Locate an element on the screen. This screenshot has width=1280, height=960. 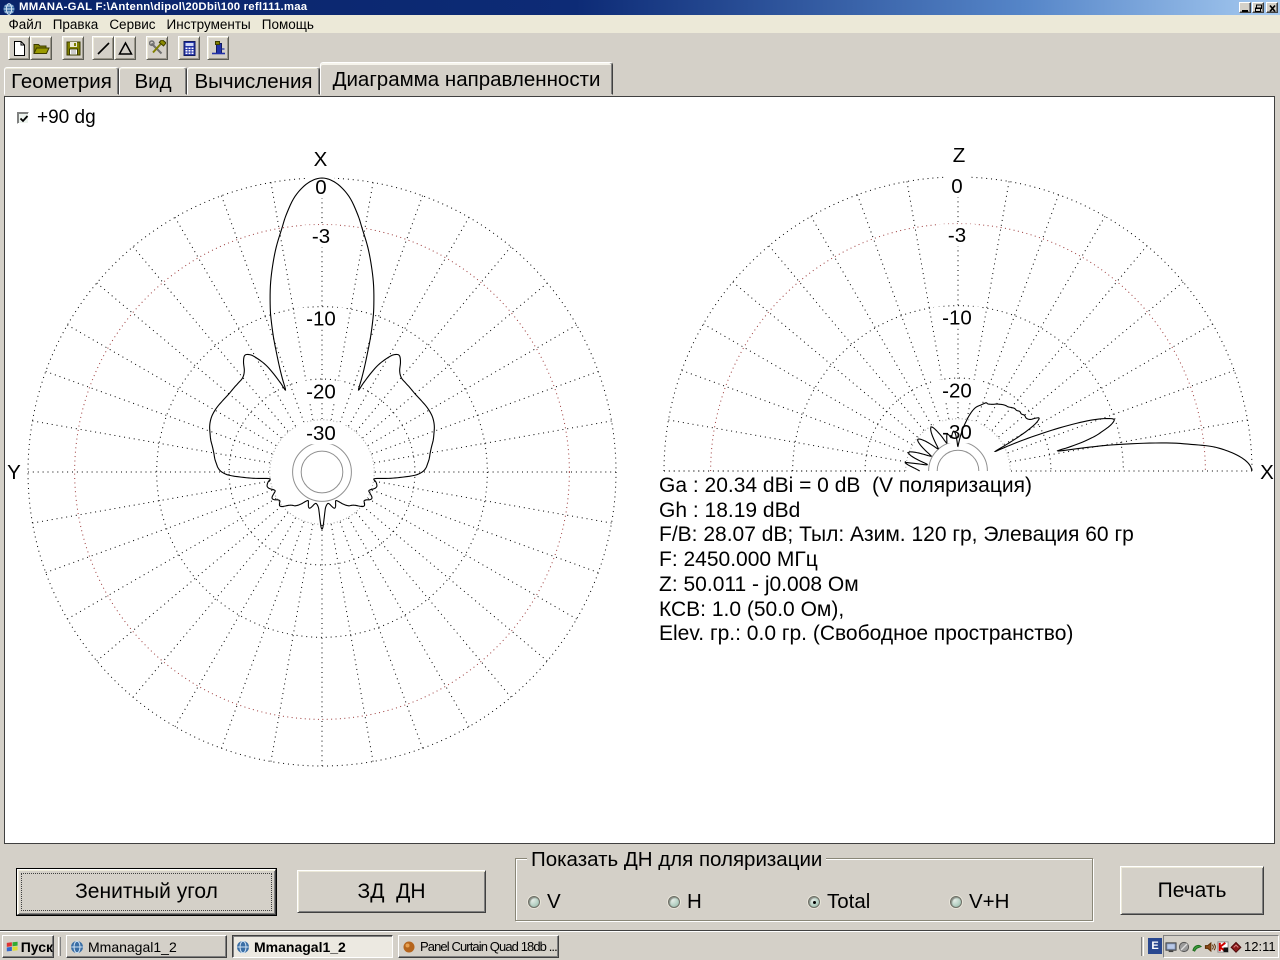
result-freq: F: 2450.000 МГц is located at coordinates (738, 560).